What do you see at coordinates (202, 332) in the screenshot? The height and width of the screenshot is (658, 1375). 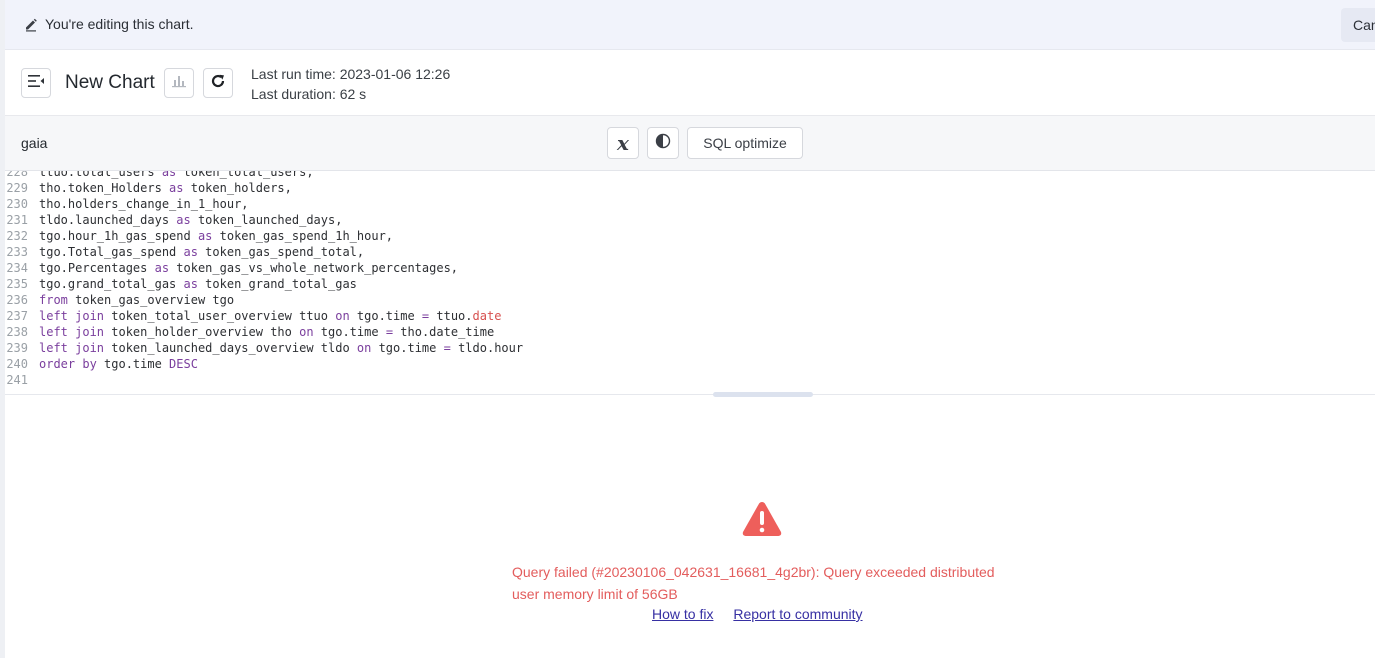 I see `sql-text: token_holder_overview tho` at bounding box center [202, 332].